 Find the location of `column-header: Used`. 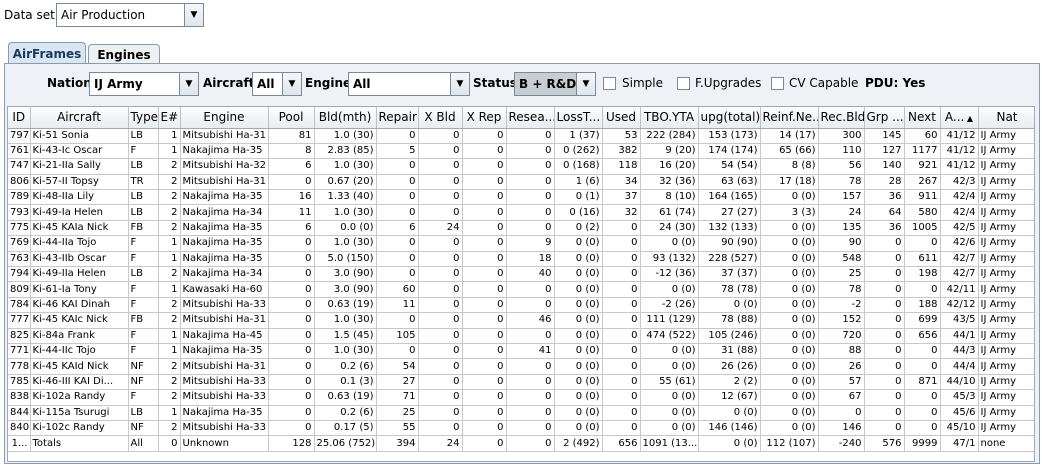

column-header: Used is located at coordinates (621, 118).